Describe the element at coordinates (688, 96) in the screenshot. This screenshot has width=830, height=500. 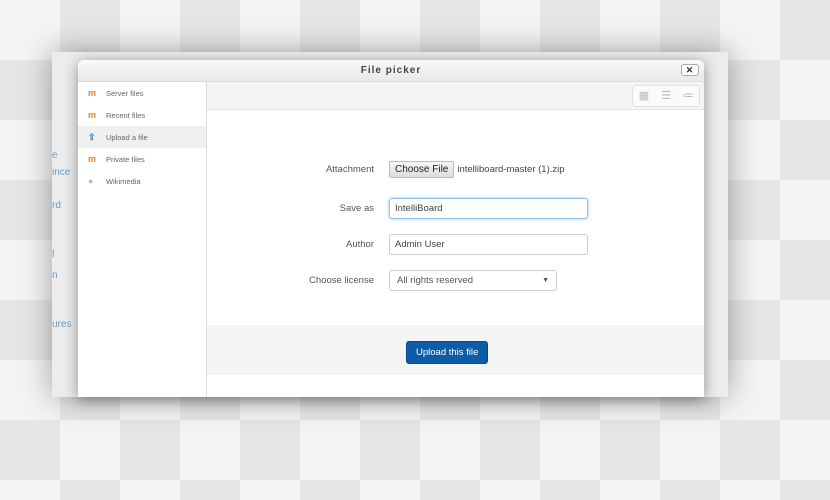
I see `tree-view-icon: ≔` at that location.